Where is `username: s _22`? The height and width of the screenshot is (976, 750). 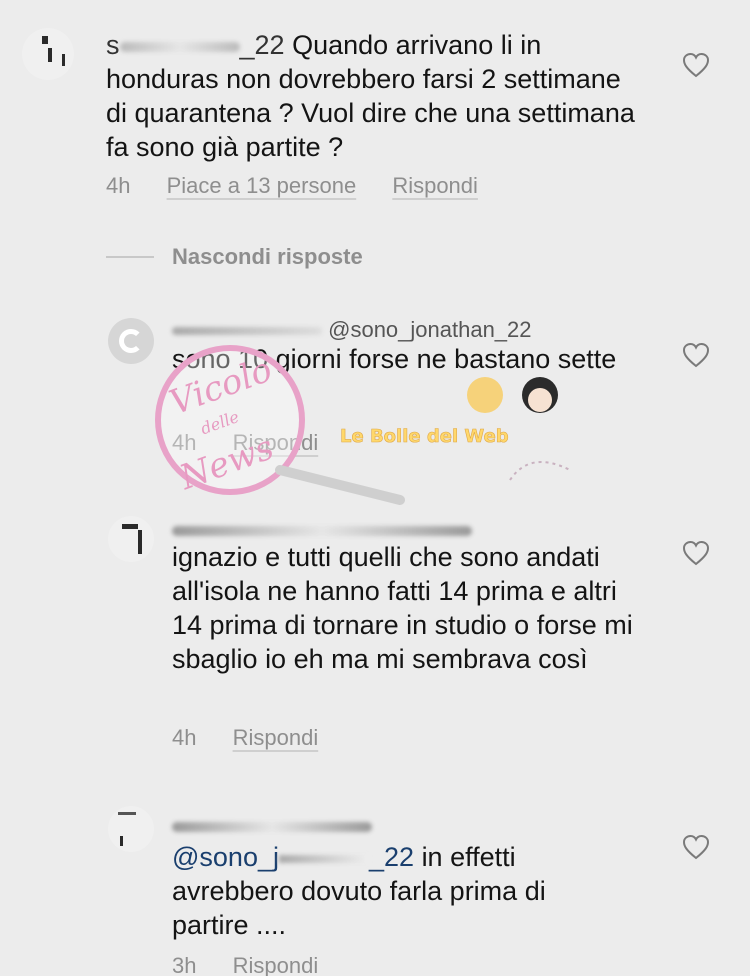
username: s _22 is located at coordinates (195, 45).